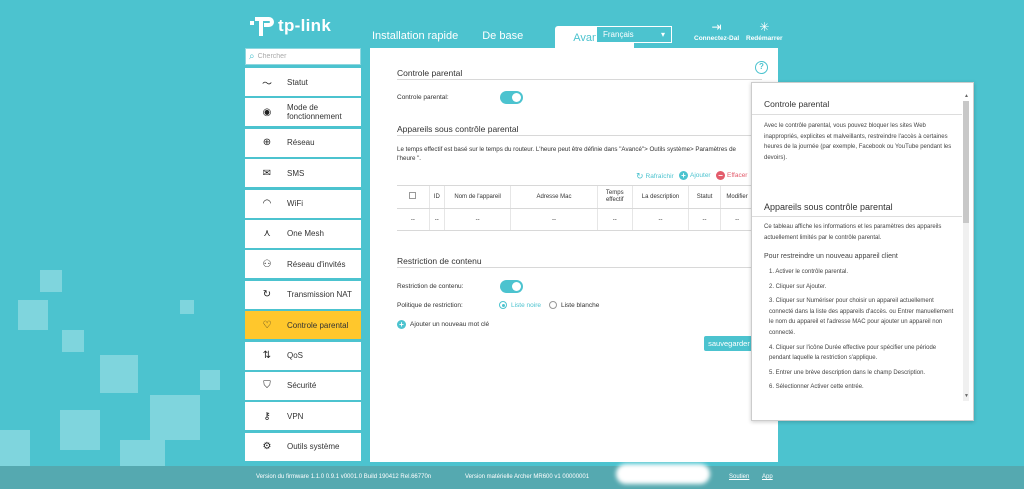 Image resolution: width=1024 pixels, height=489 pixels. Describe the element at coordinates (305, 56) in the screenshot. I see `search-input` at that location.